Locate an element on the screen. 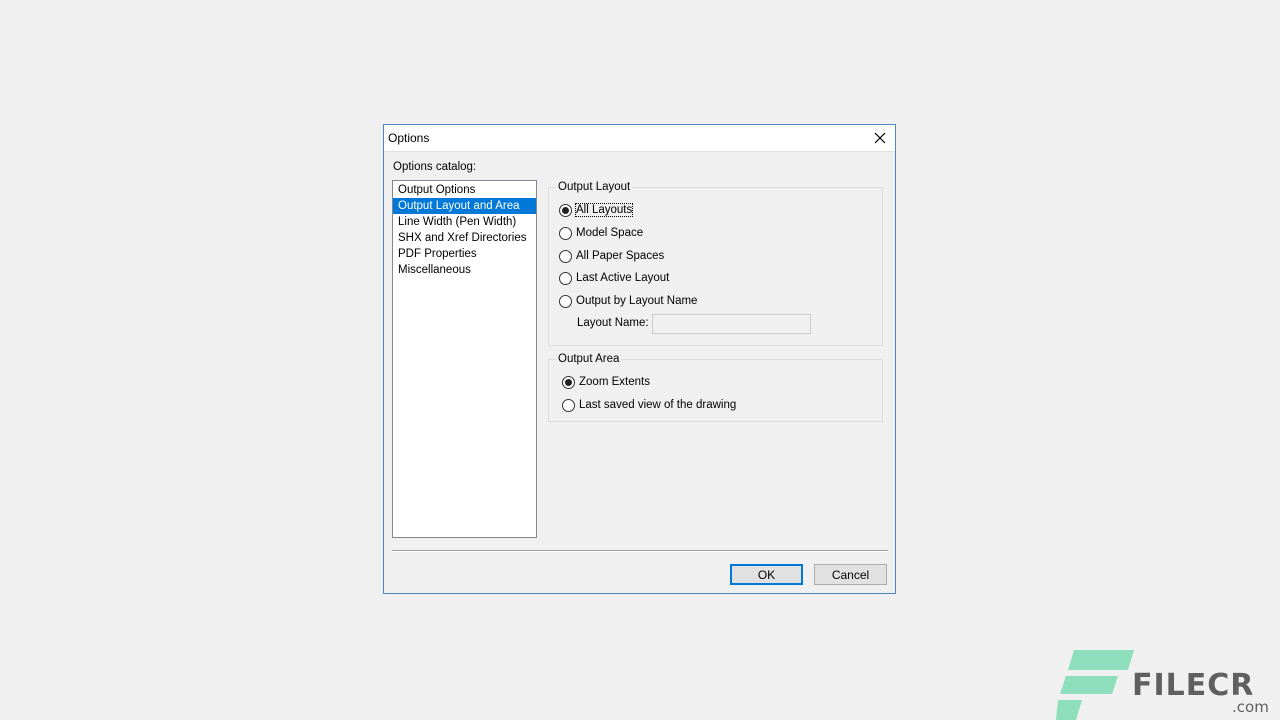 The image size is (1280, 720). radio-last-saved-view: Last saved view of the drawing is located at coordinates (649, 405).